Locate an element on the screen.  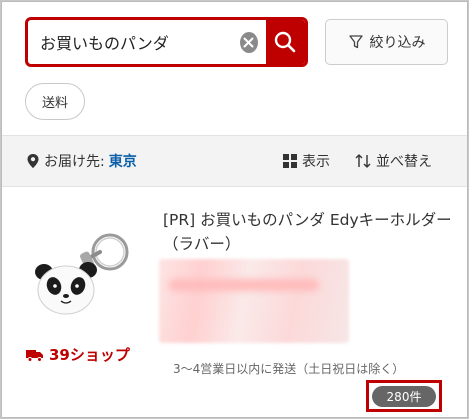
location-pin-icon is located at coordinates (33, 161).